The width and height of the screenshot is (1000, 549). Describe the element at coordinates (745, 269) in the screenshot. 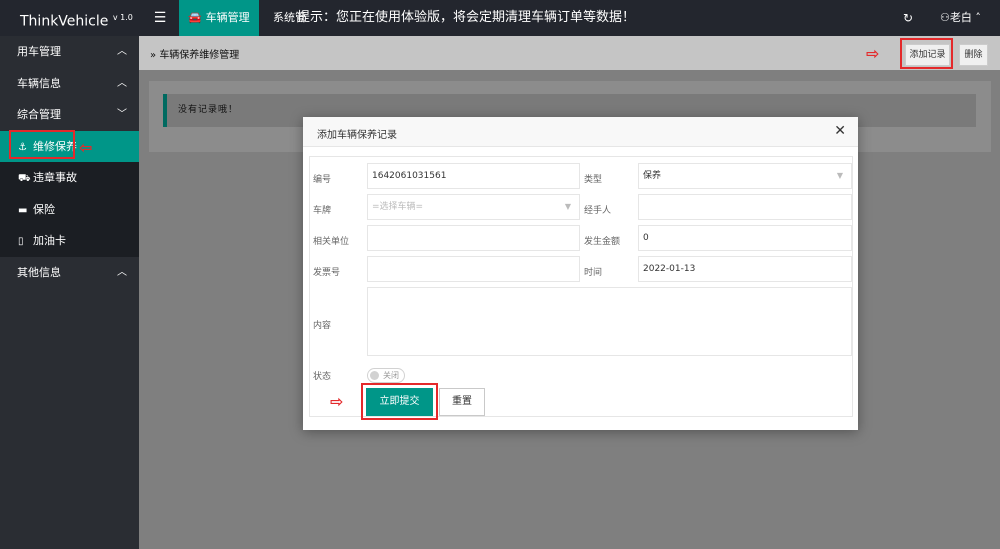

I see `time-field: 2022-01-13` at that location.